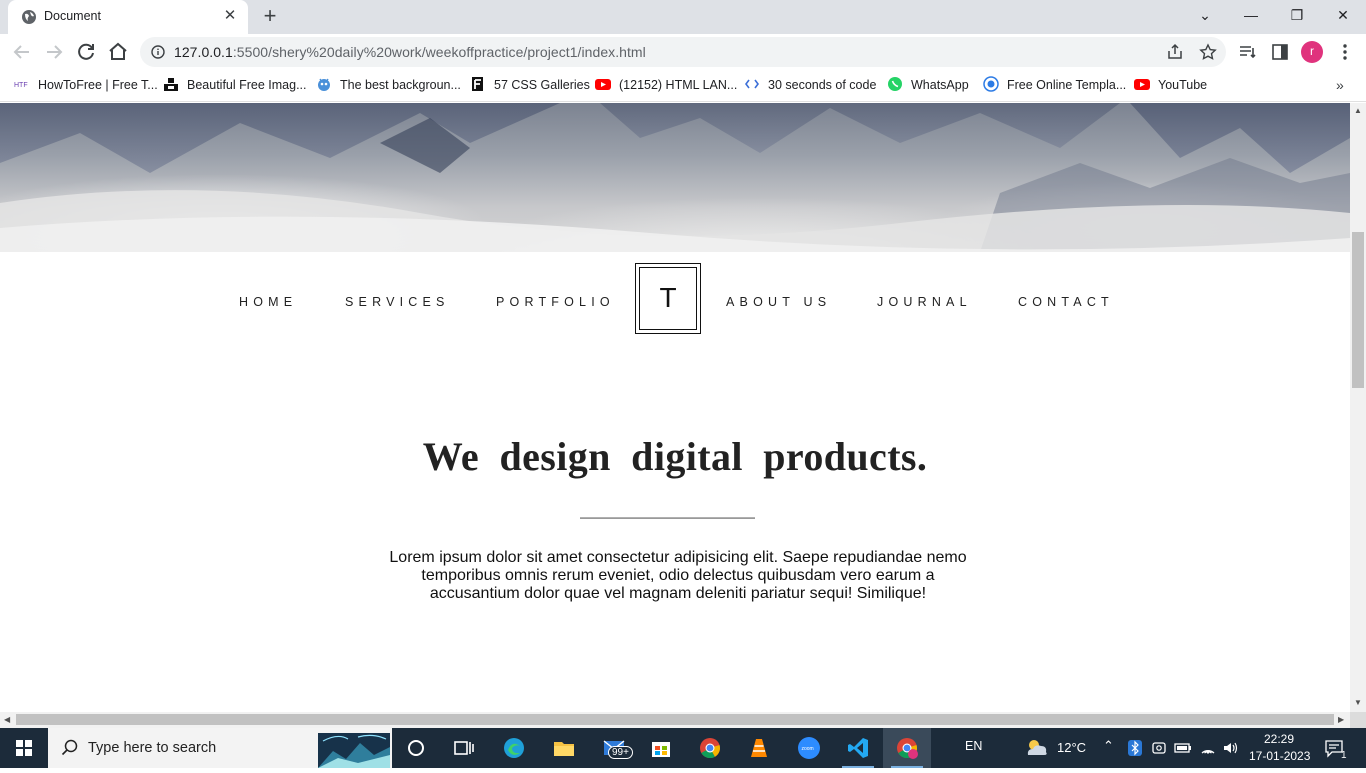 Image resolution: width=1366 pixels, height=773 pixels. I want to click on tab-search-icon: ⌄, so click(1205, 15).